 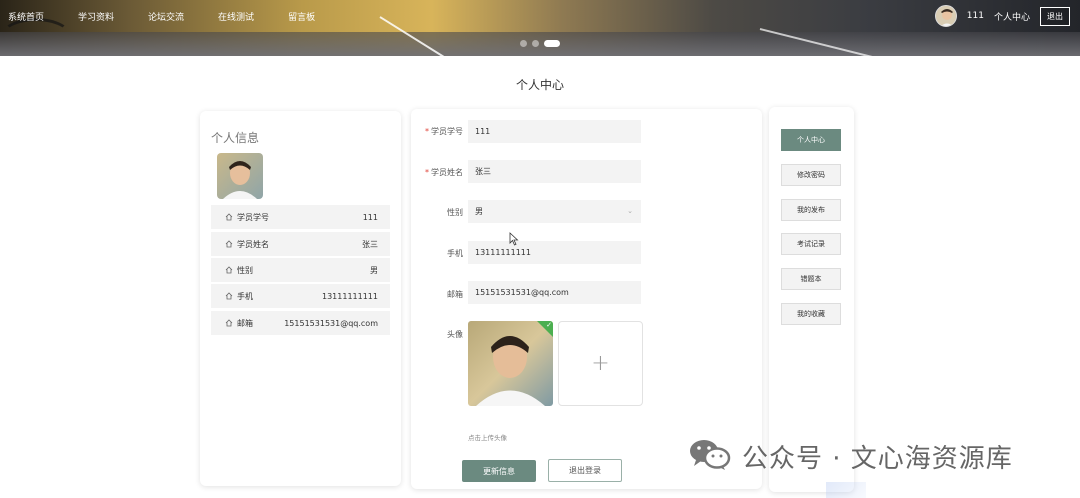 What do you see at coordinates (245, 323) in the screenshot?
I see `info-label: 邮箱` at bounding box center [245, 323].